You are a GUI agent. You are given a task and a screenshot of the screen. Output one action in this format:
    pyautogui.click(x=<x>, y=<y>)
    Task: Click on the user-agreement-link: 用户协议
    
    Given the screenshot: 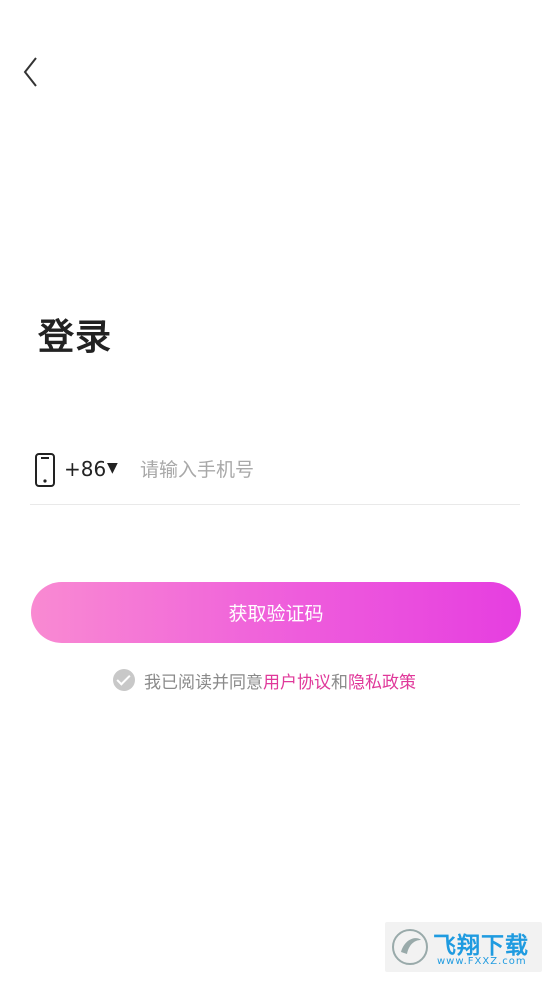 What is the action you would take?
    pyautogui.click(x=297, y=680)
    